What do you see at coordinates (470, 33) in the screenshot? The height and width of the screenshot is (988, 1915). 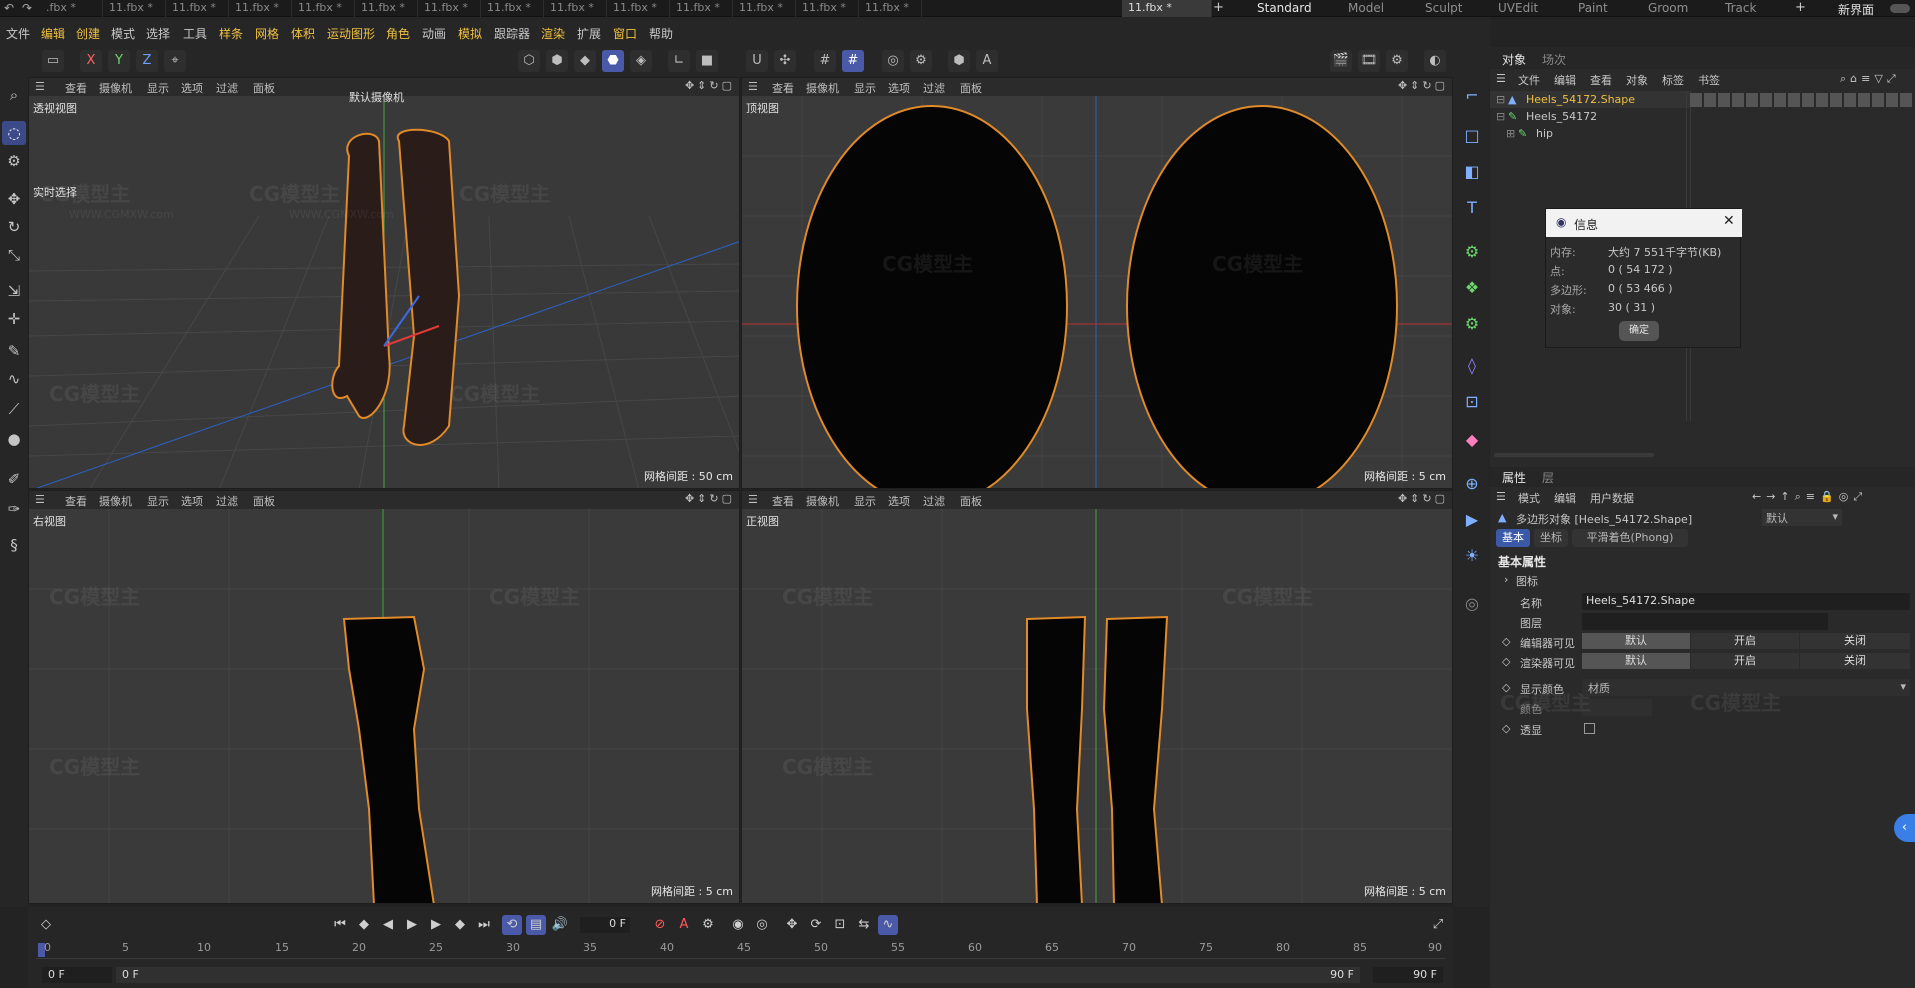 I see `menu-simulate: 模拟` at bounding box center [470, 33].